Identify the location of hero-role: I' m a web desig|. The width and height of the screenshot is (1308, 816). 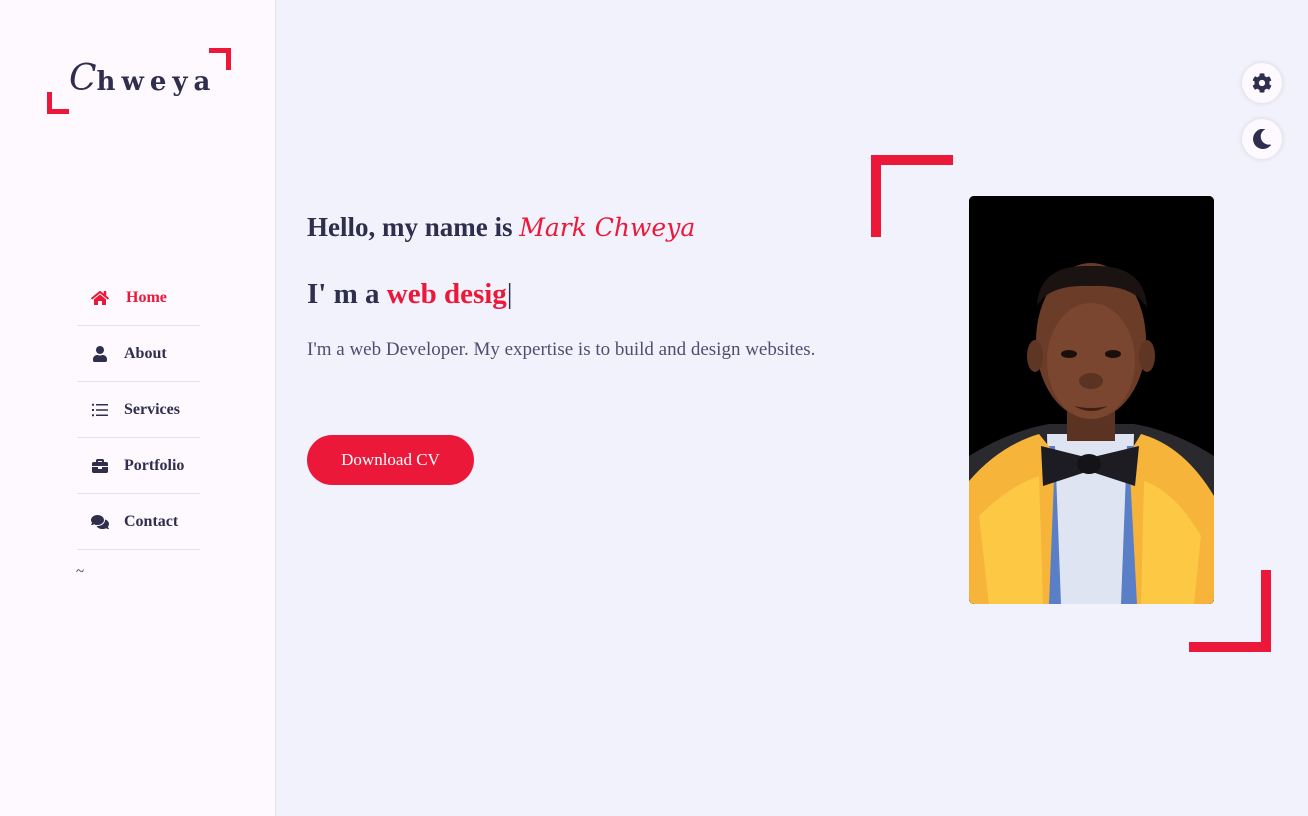
(410, 294).